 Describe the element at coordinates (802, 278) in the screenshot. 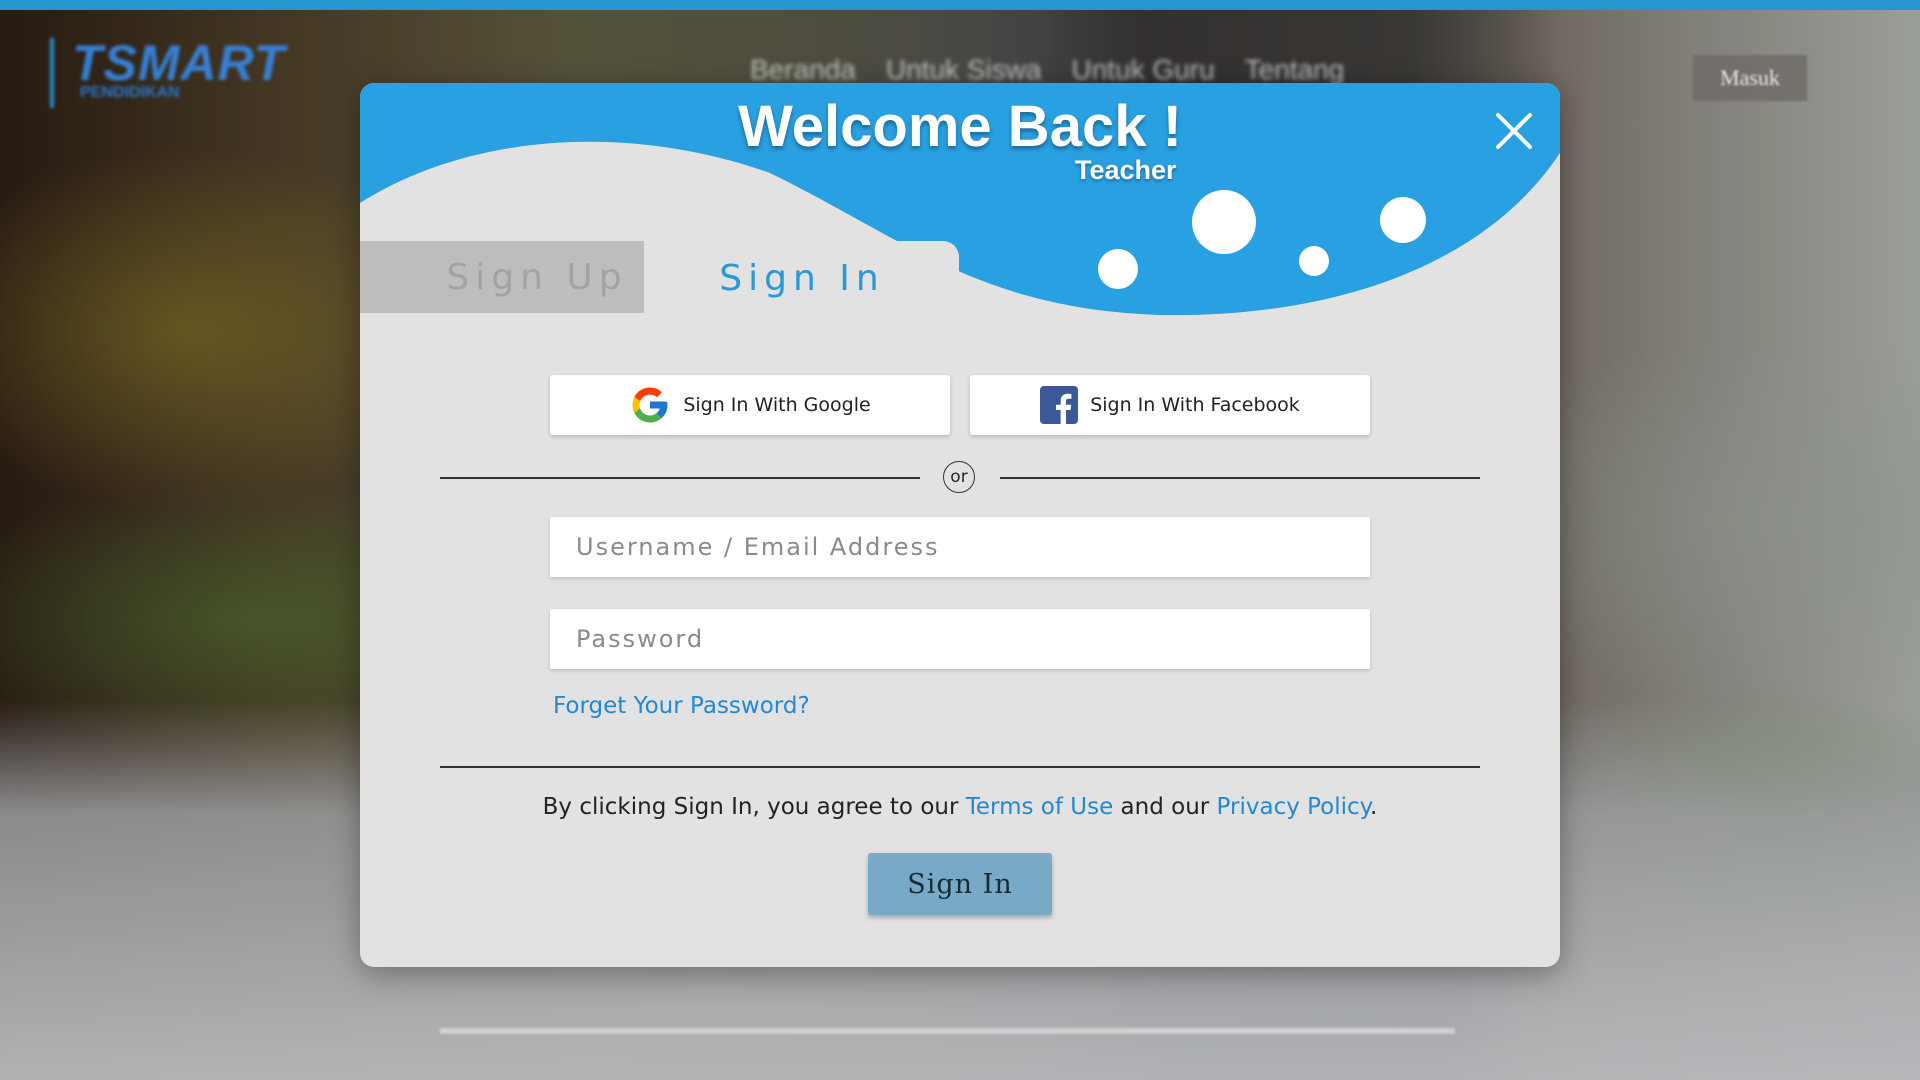

I see `tab-sign-in: Sign In` at that location.